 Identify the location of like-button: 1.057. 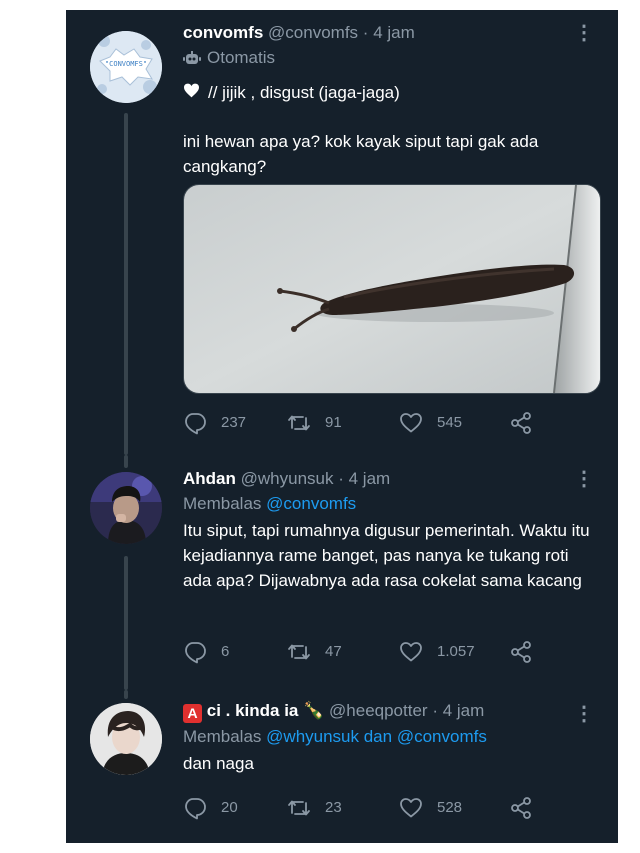
(437, 652).